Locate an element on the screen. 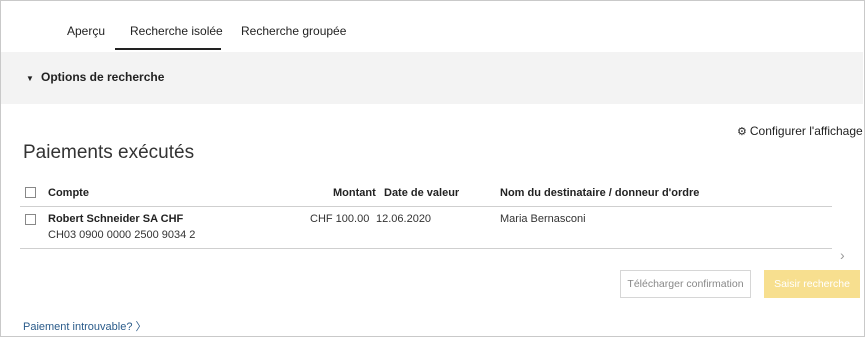 The height and width of the screenshot is (337, 865). enter-search-button: Saisir recherche is located at coordinates (812, 284).